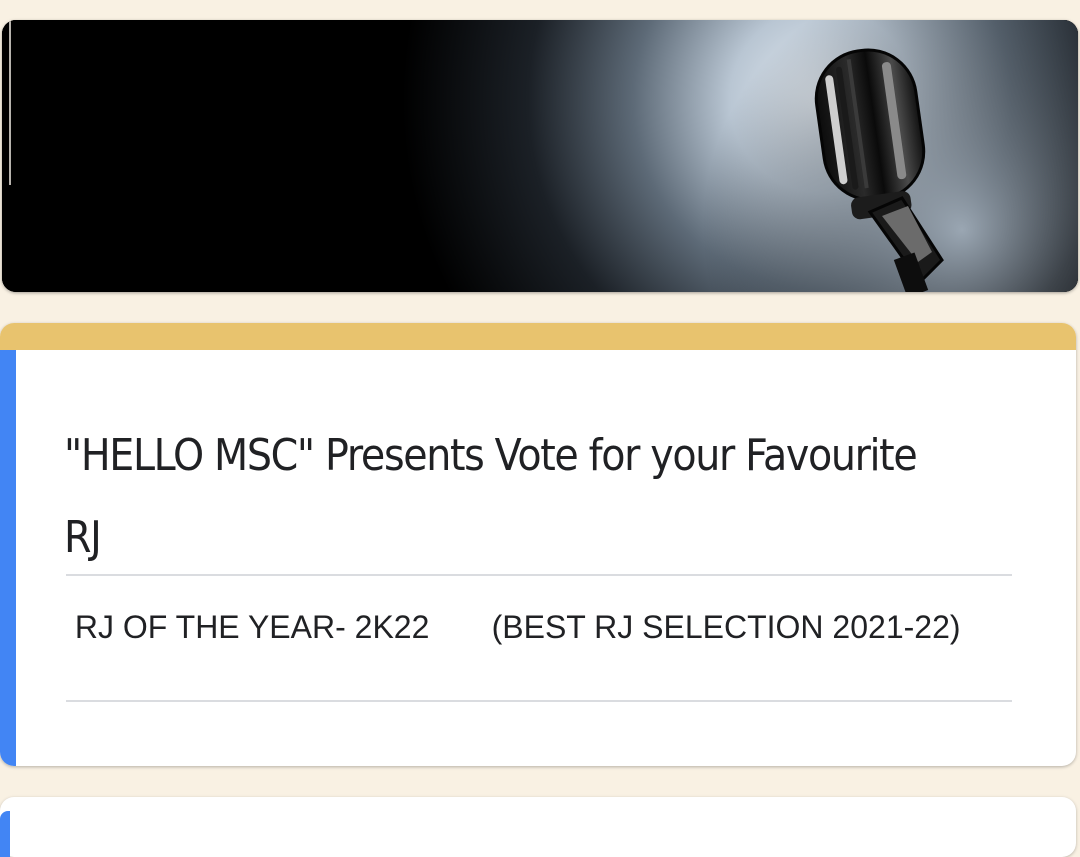 Image resolution: width=1080 pixels, height=857 pixels. I want to click on next-card-focus-bar, so click(5, 834).